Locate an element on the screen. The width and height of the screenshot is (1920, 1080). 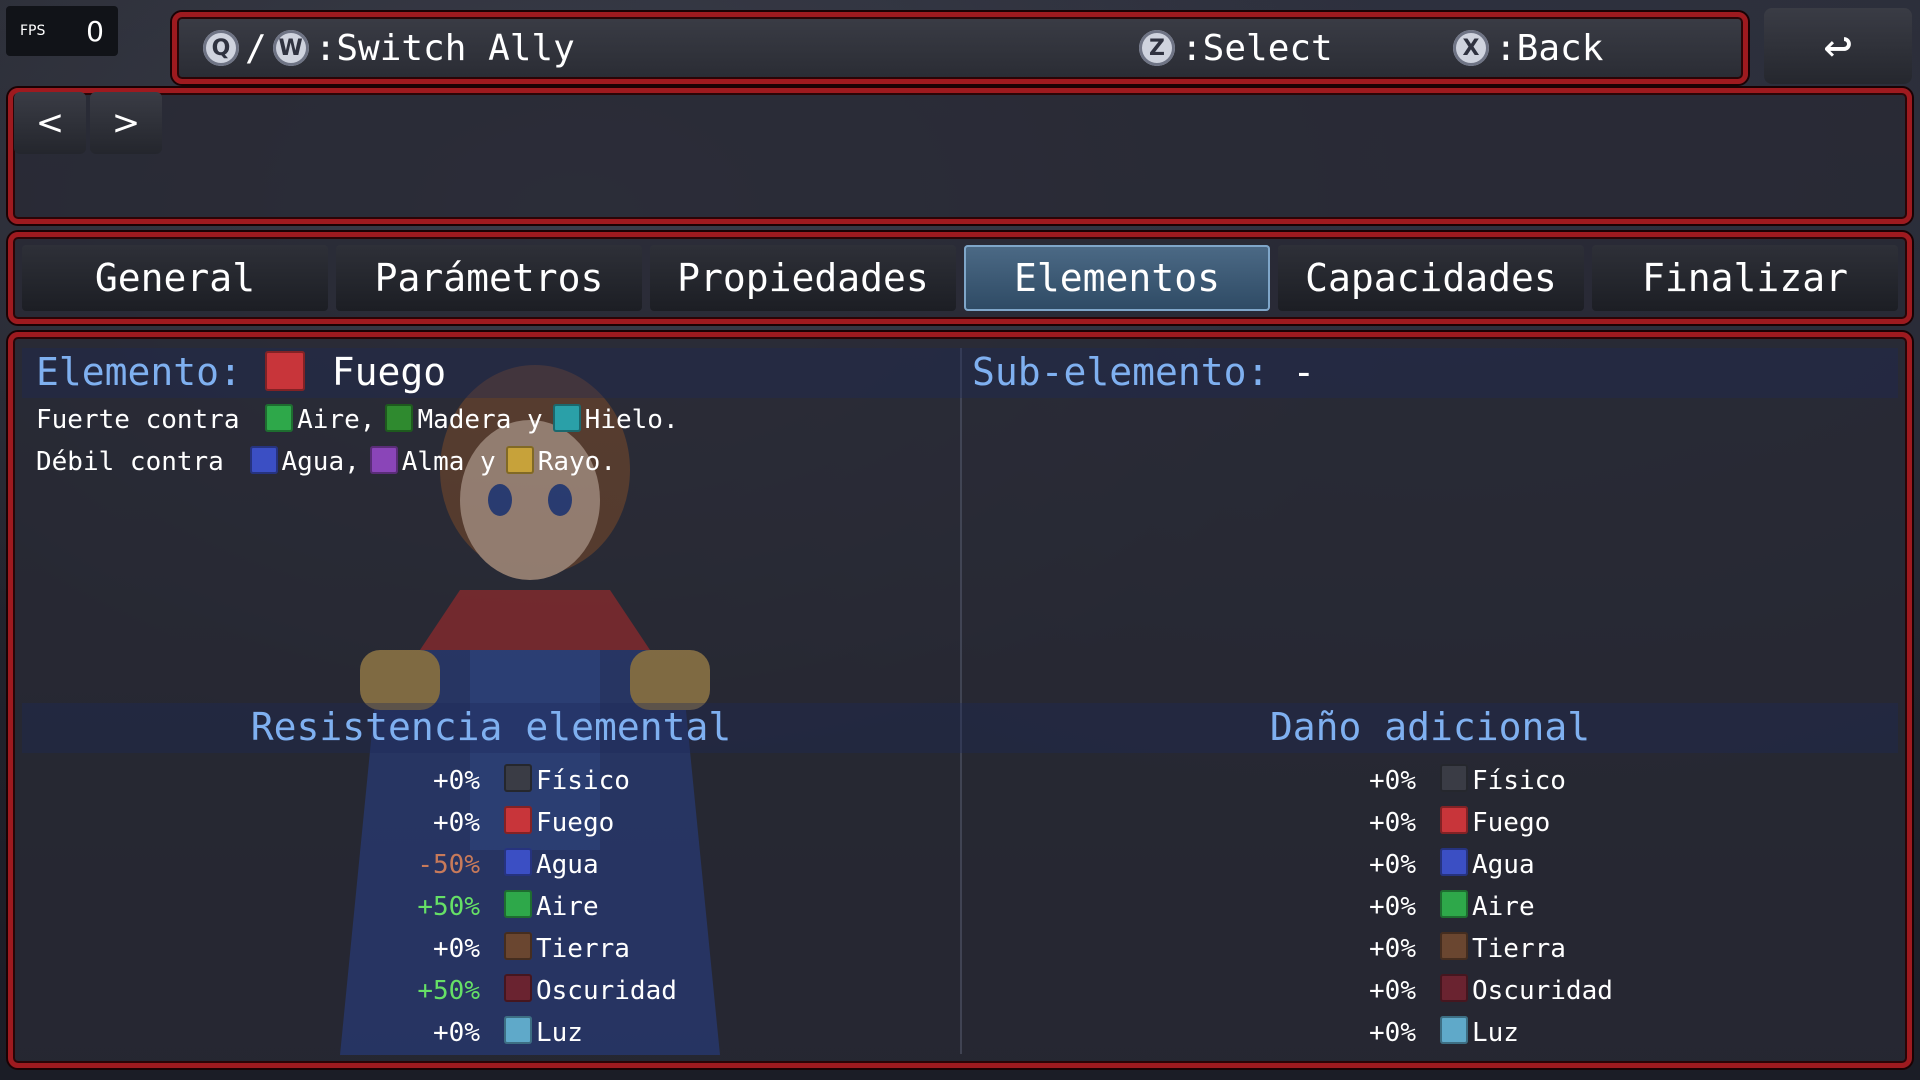
back-label: :Back is located at coordinates (1549, 48).